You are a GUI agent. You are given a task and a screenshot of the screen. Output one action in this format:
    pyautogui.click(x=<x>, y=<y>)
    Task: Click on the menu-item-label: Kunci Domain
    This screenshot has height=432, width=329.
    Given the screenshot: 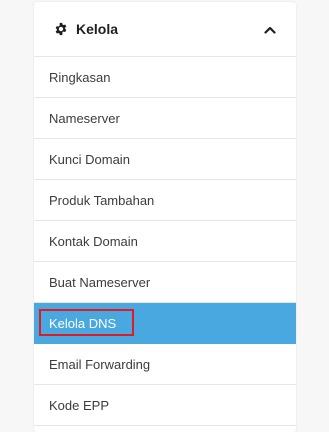 What is the action you would take?
    pyautogui.click(x=89, y=159)
    